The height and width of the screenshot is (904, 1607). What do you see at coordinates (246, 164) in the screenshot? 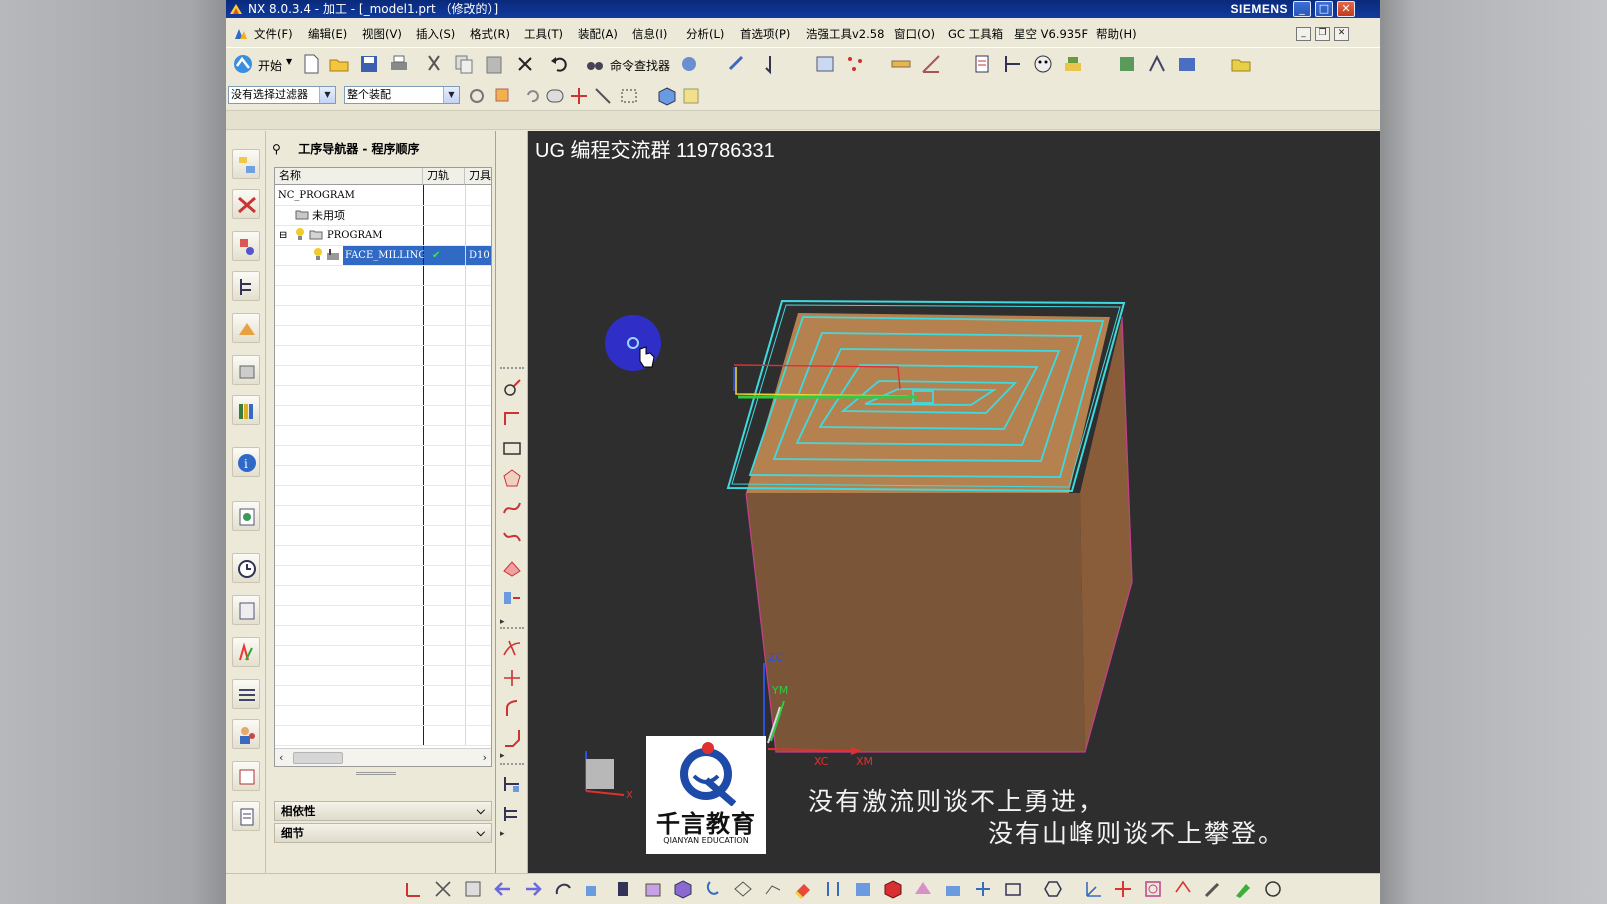
I see `operation-navigator-tab-icon` at bounding box center [246, 164].